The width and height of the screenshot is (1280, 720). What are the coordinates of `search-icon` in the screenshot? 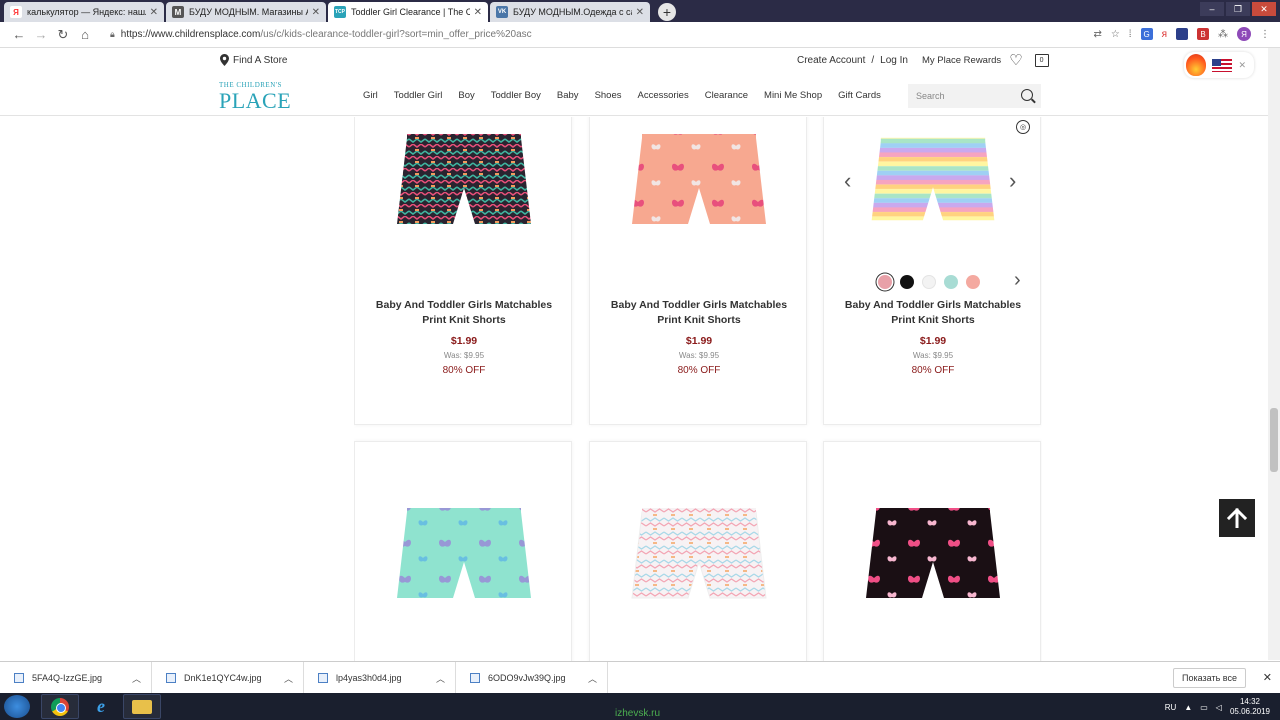 It's located at (1027, 95).